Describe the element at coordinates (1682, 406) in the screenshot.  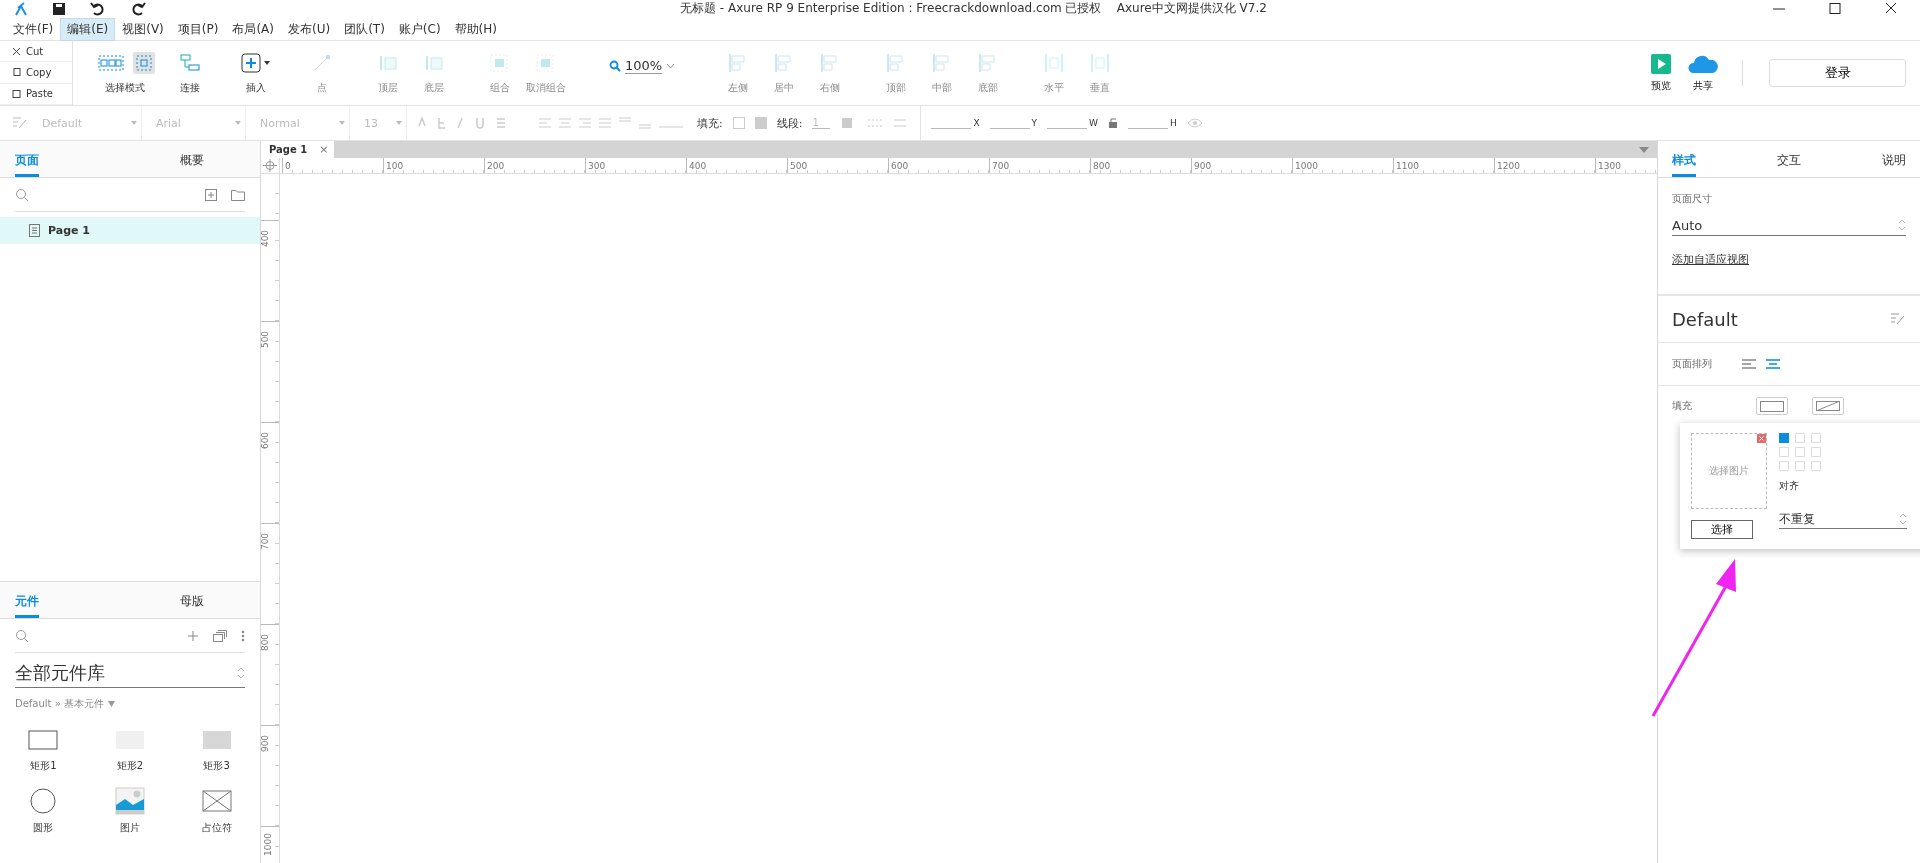
I see `fill-label: 填充` at that location.